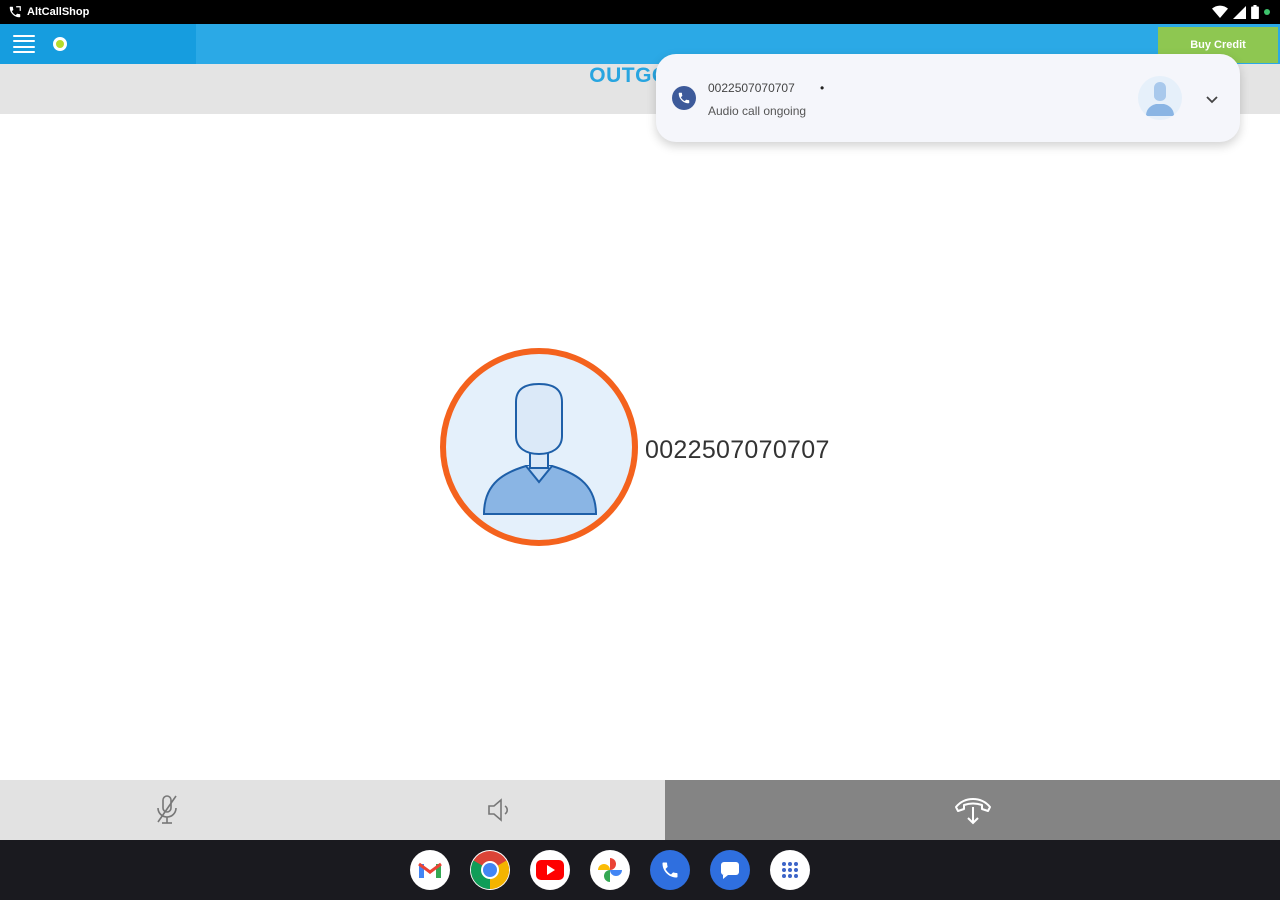 Image resolution: width=1280 pixels, height=900 pixels. I want to click on photos-icon, so click(610, 870).